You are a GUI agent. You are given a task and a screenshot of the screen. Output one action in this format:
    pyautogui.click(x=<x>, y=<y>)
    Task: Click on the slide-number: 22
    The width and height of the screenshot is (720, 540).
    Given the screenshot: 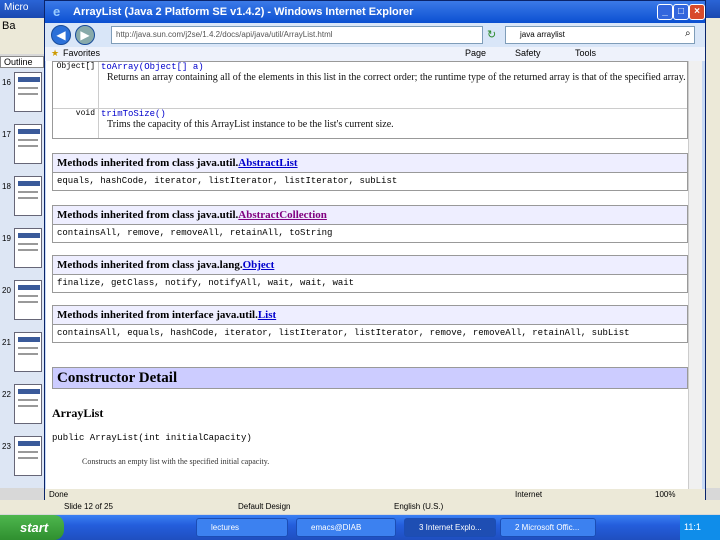 What is the action you would take?
    pyautogui.click(x=6, y=394)
    